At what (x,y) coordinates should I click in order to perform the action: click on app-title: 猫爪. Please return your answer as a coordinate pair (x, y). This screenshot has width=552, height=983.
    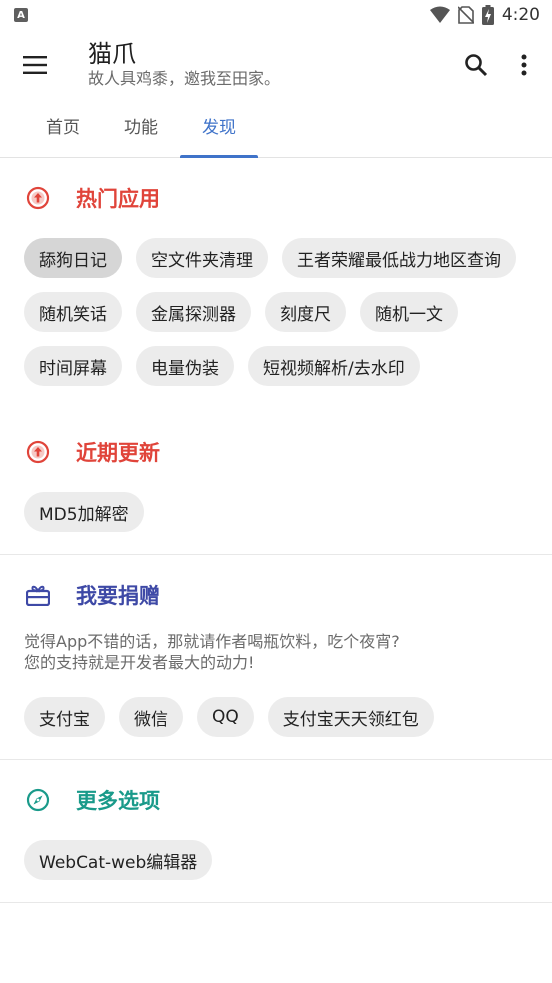
    Looking at the image, I should click on (112, 54).